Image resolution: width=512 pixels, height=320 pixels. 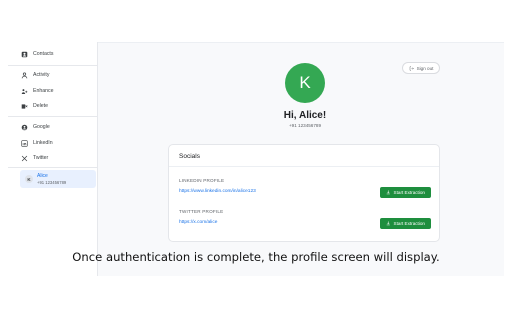 I want to click on twitter-profile-link: https://x.com/alice, so click(x=198, y=222).